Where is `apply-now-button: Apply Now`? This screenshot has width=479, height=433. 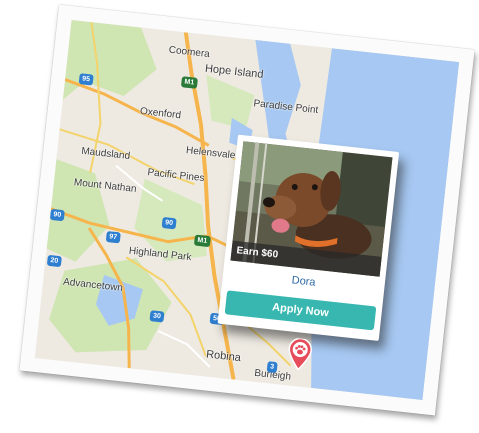
apply-now-button: Apply Now is located at coordinates (300, 310).